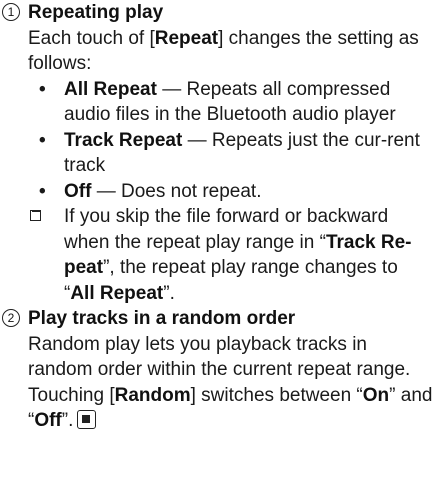 The width and height of the screenshot is (439, 490). I want to click on end-of-section-icon, so click(87, 419).